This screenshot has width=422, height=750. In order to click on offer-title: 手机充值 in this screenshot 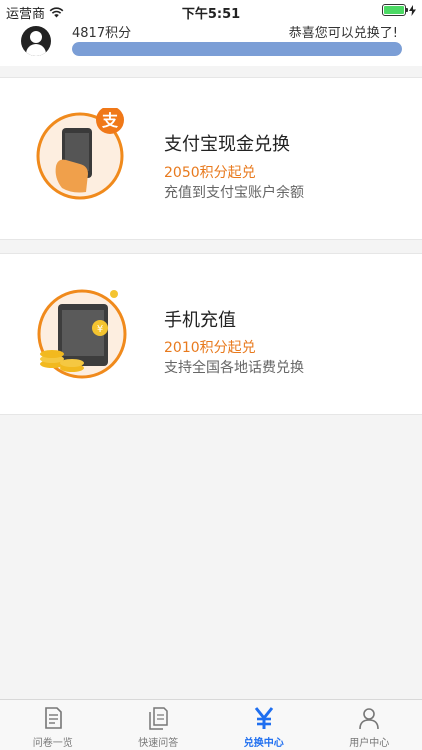, I will do `click(200, 320)`.